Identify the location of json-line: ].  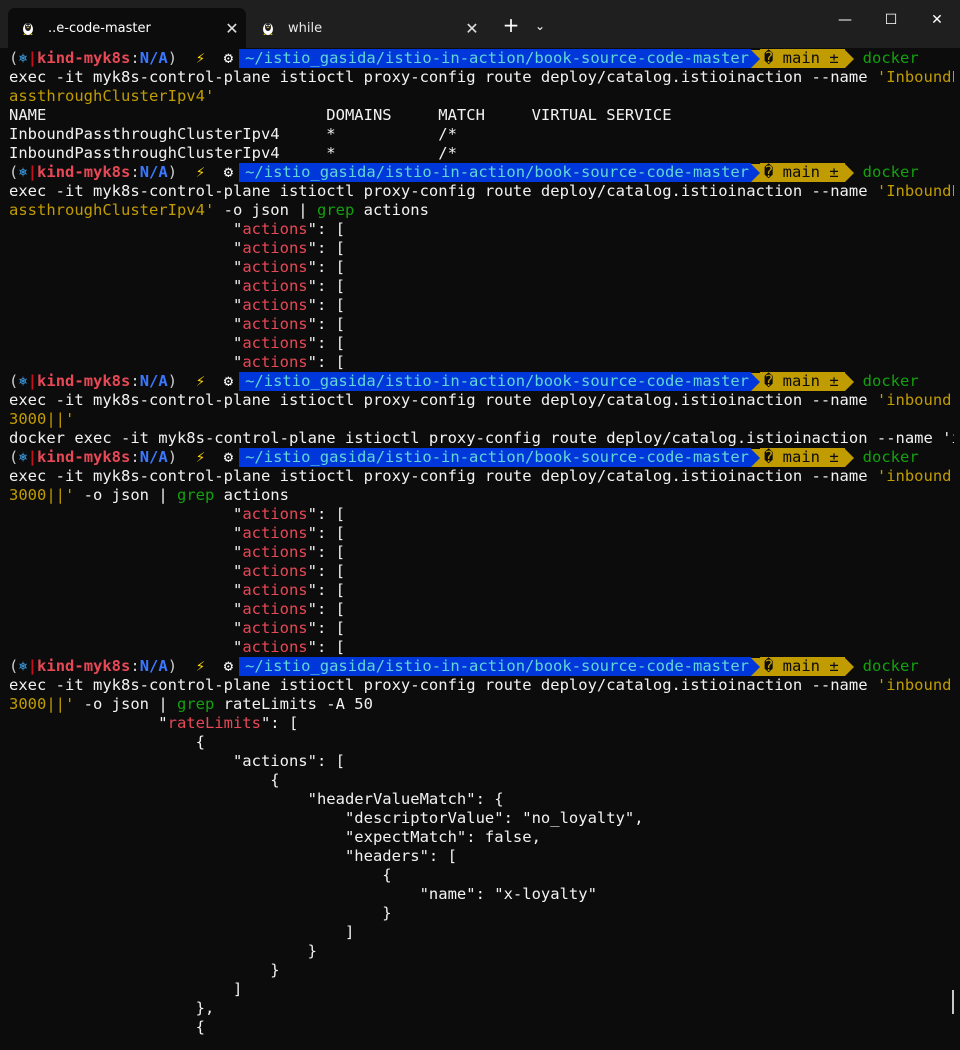
(126, 989).